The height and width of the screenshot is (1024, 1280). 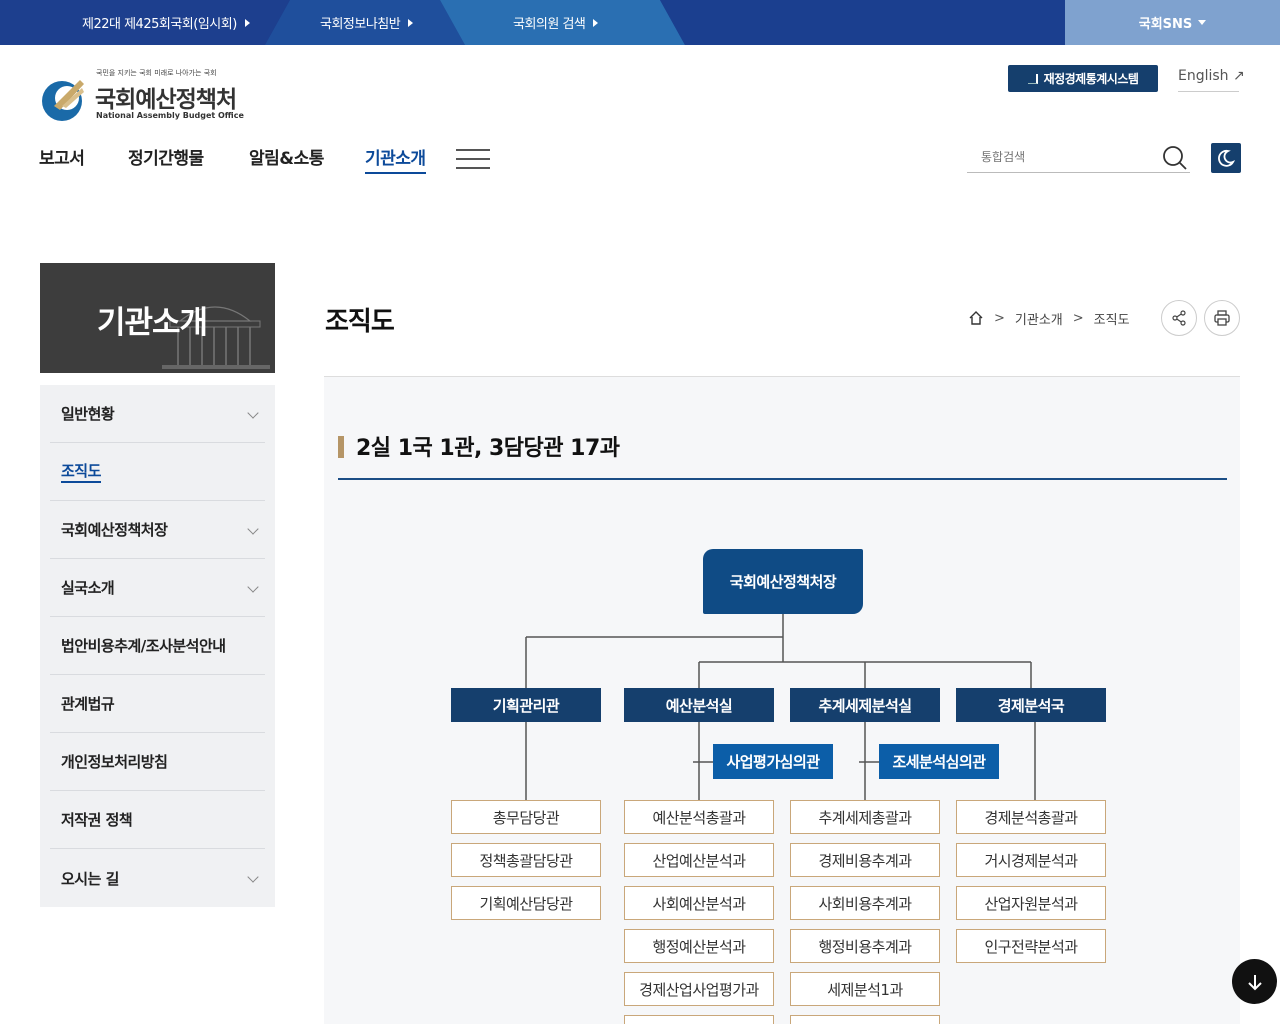 What do you see at coordinates (699, 705) in the screenshot?
I see `org-dept-budget-analysis: 예산분석실` at bounding box center [699, 705].